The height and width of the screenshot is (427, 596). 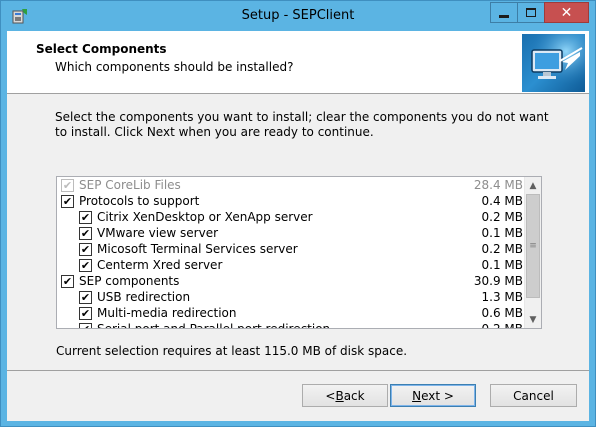 What do you see at coordinates (144, 297) in the screenshot?
I see `component-label: USB redirection` at bounding box center [144, 297].